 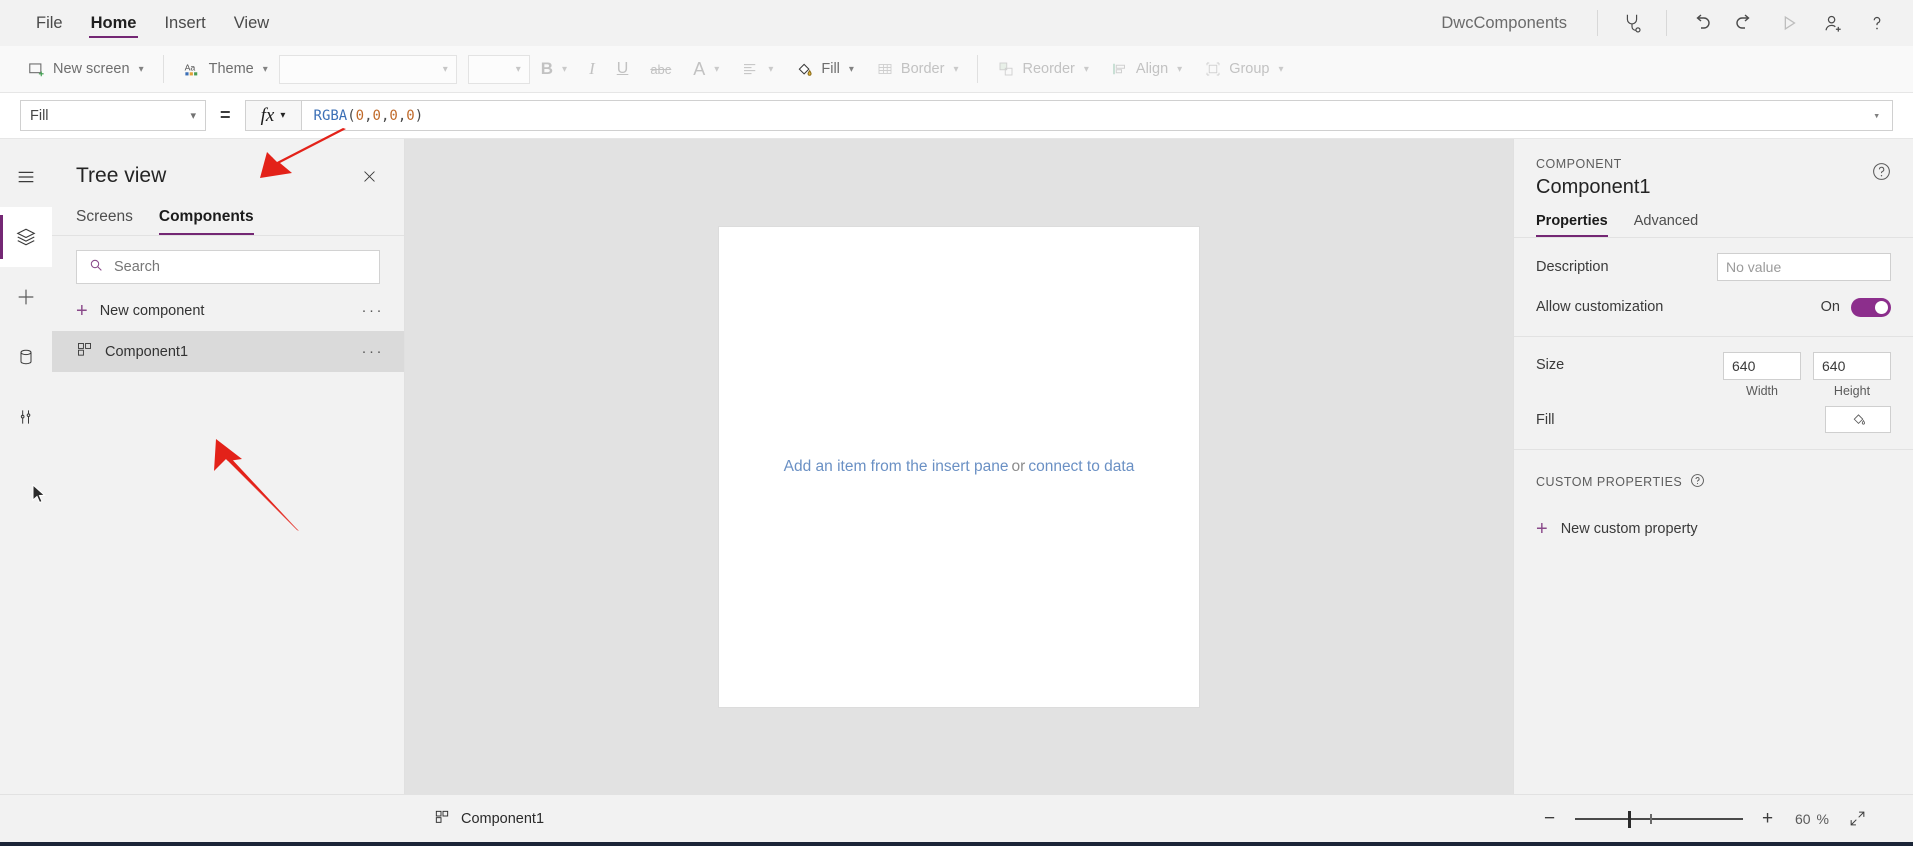 I want to click on reorder-button: Reorder ▾, so click(x=1042, y=69).